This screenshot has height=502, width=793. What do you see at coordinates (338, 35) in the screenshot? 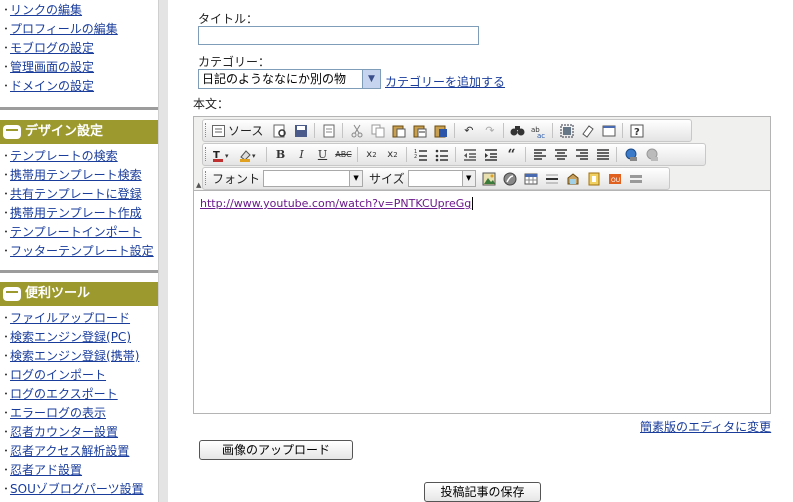
I see `title-input` at bounding box center [338, 35].